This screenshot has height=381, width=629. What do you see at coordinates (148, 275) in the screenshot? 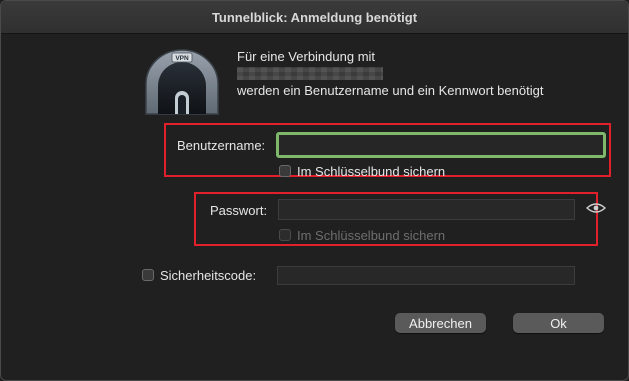
I see `security-code-checkbox` at bounding box center [148, 275].